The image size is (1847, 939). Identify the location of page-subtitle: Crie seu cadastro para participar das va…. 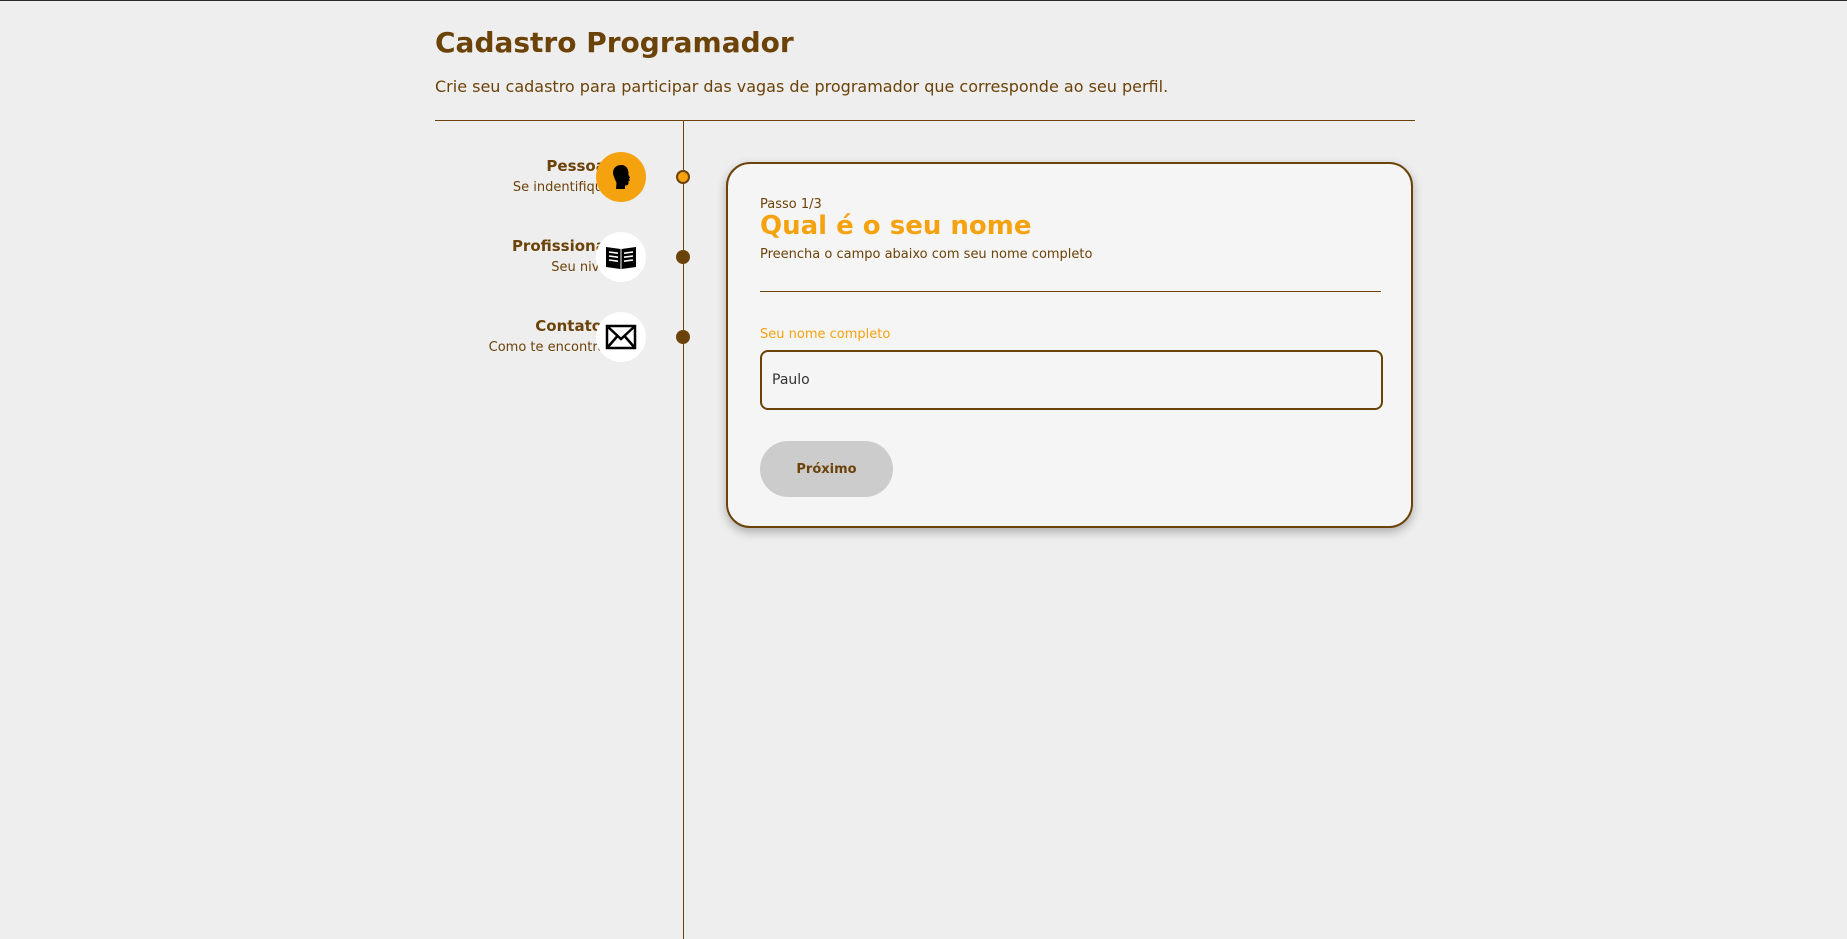
(802, 86).